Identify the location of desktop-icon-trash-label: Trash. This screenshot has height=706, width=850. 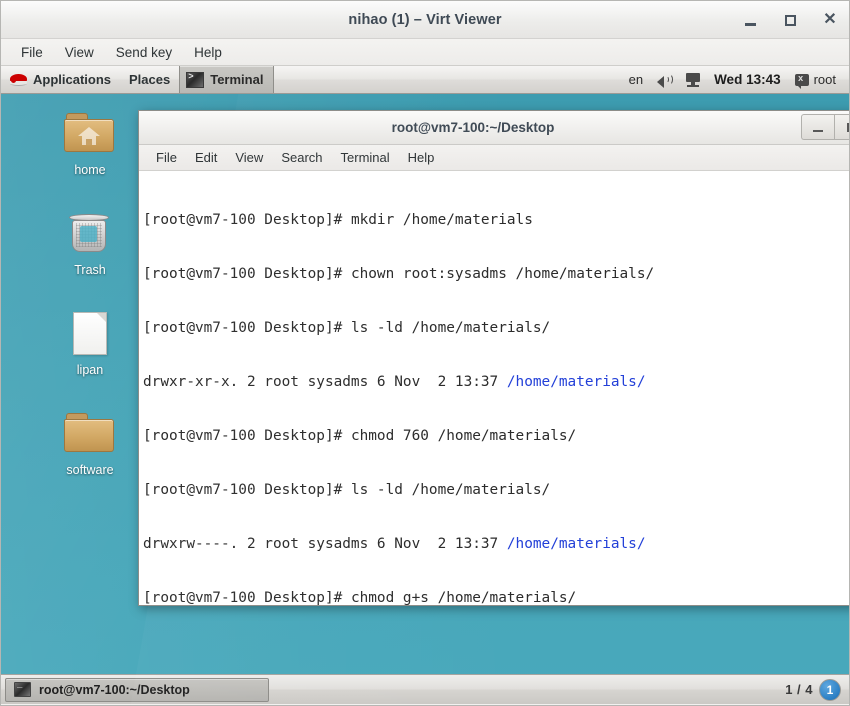
(90, 270).